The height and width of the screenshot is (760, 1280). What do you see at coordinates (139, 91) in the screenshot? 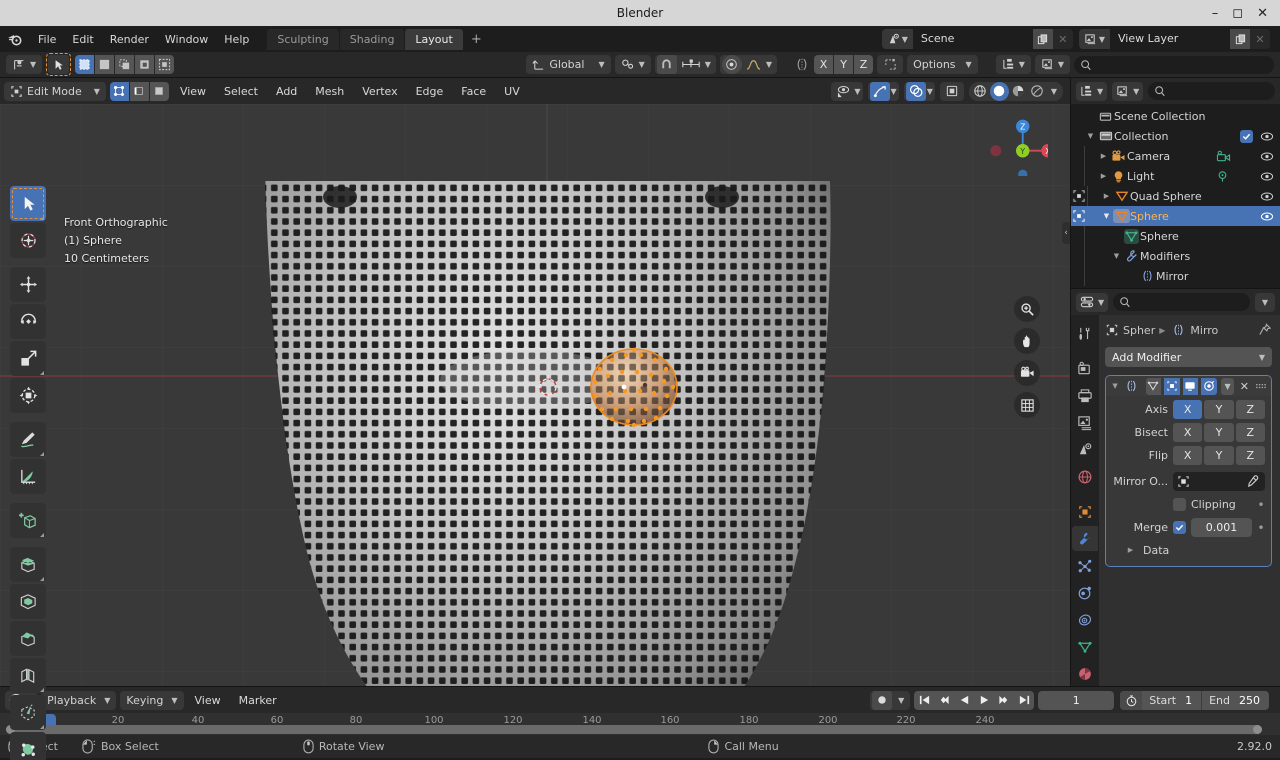
I see `edge-select-icon` at bounding box center [139, 91].